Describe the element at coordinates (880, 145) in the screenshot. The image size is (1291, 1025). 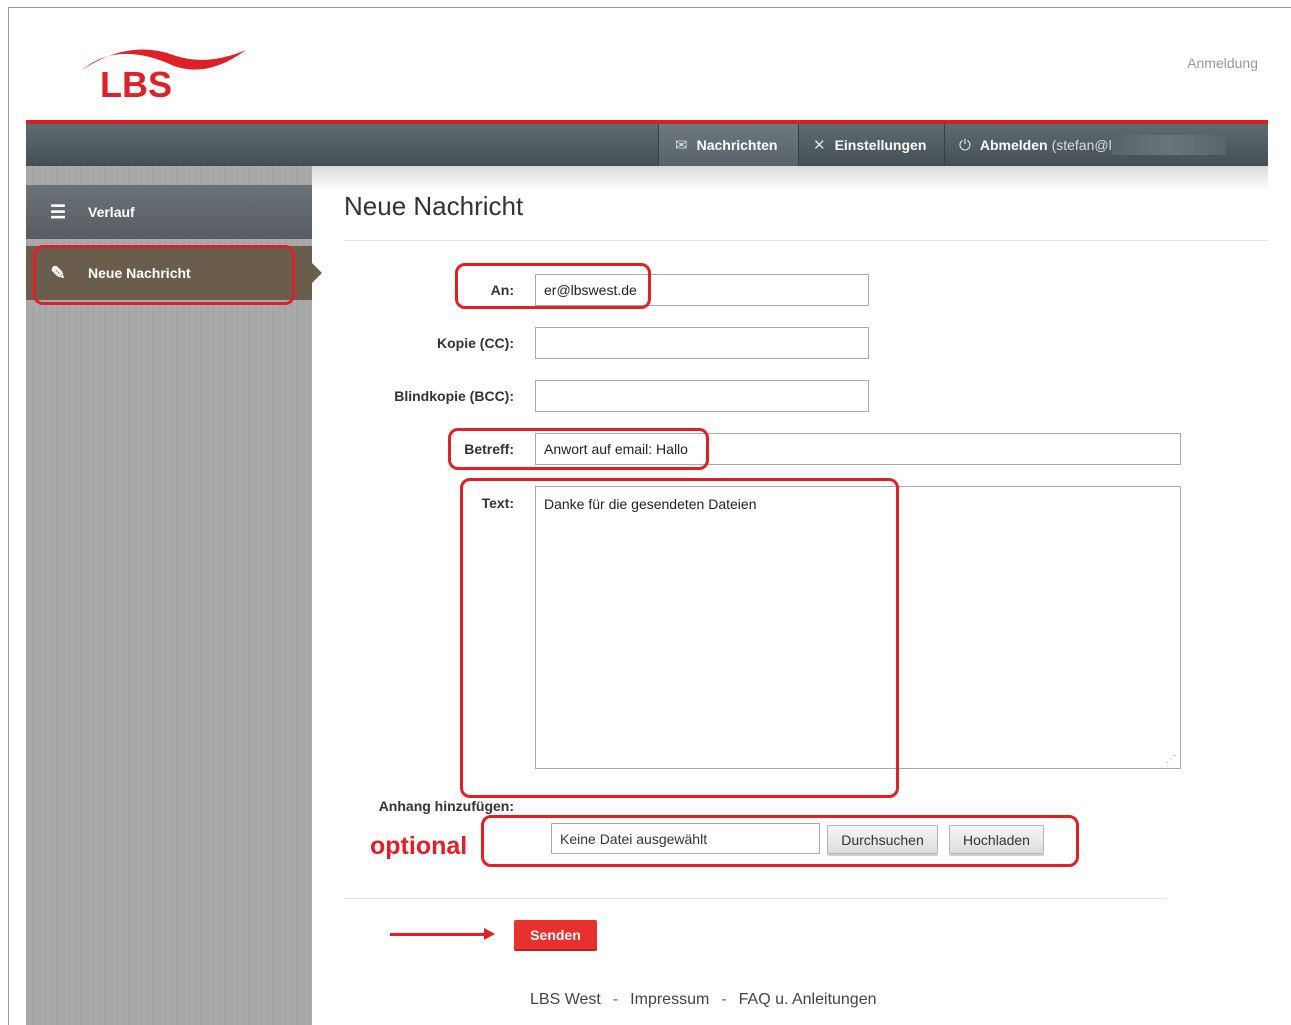
I see `nav-settings-label: Einstellungen` at that location.